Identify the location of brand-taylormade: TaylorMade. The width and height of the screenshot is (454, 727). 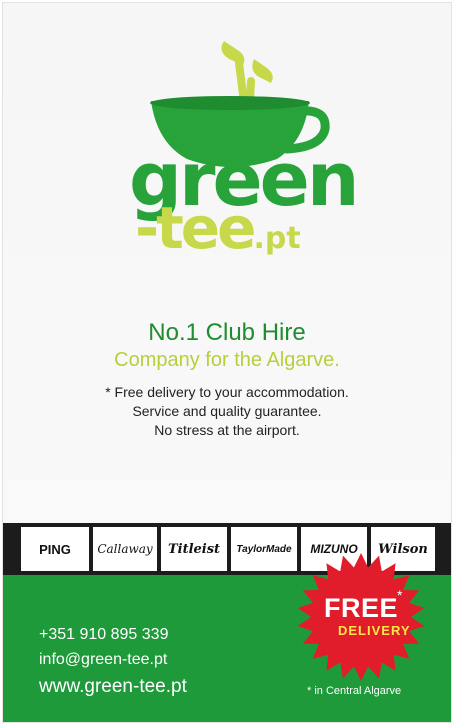
(264, 549).